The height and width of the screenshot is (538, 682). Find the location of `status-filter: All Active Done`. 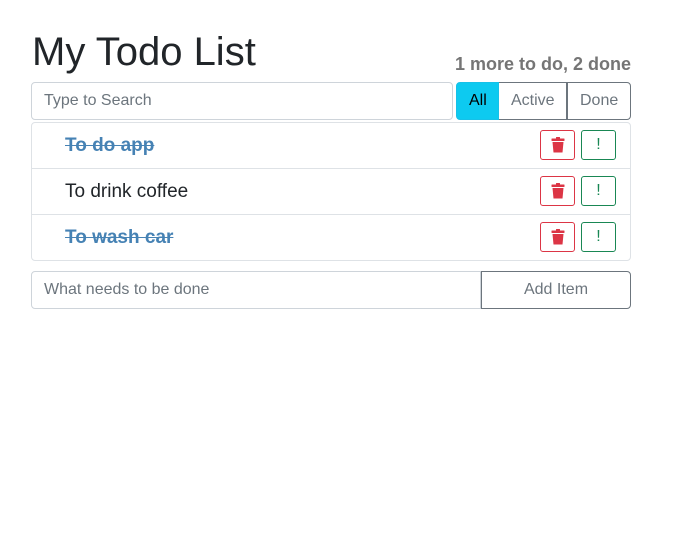

status-filter: All Active Done is located at coordinates (543, 101).